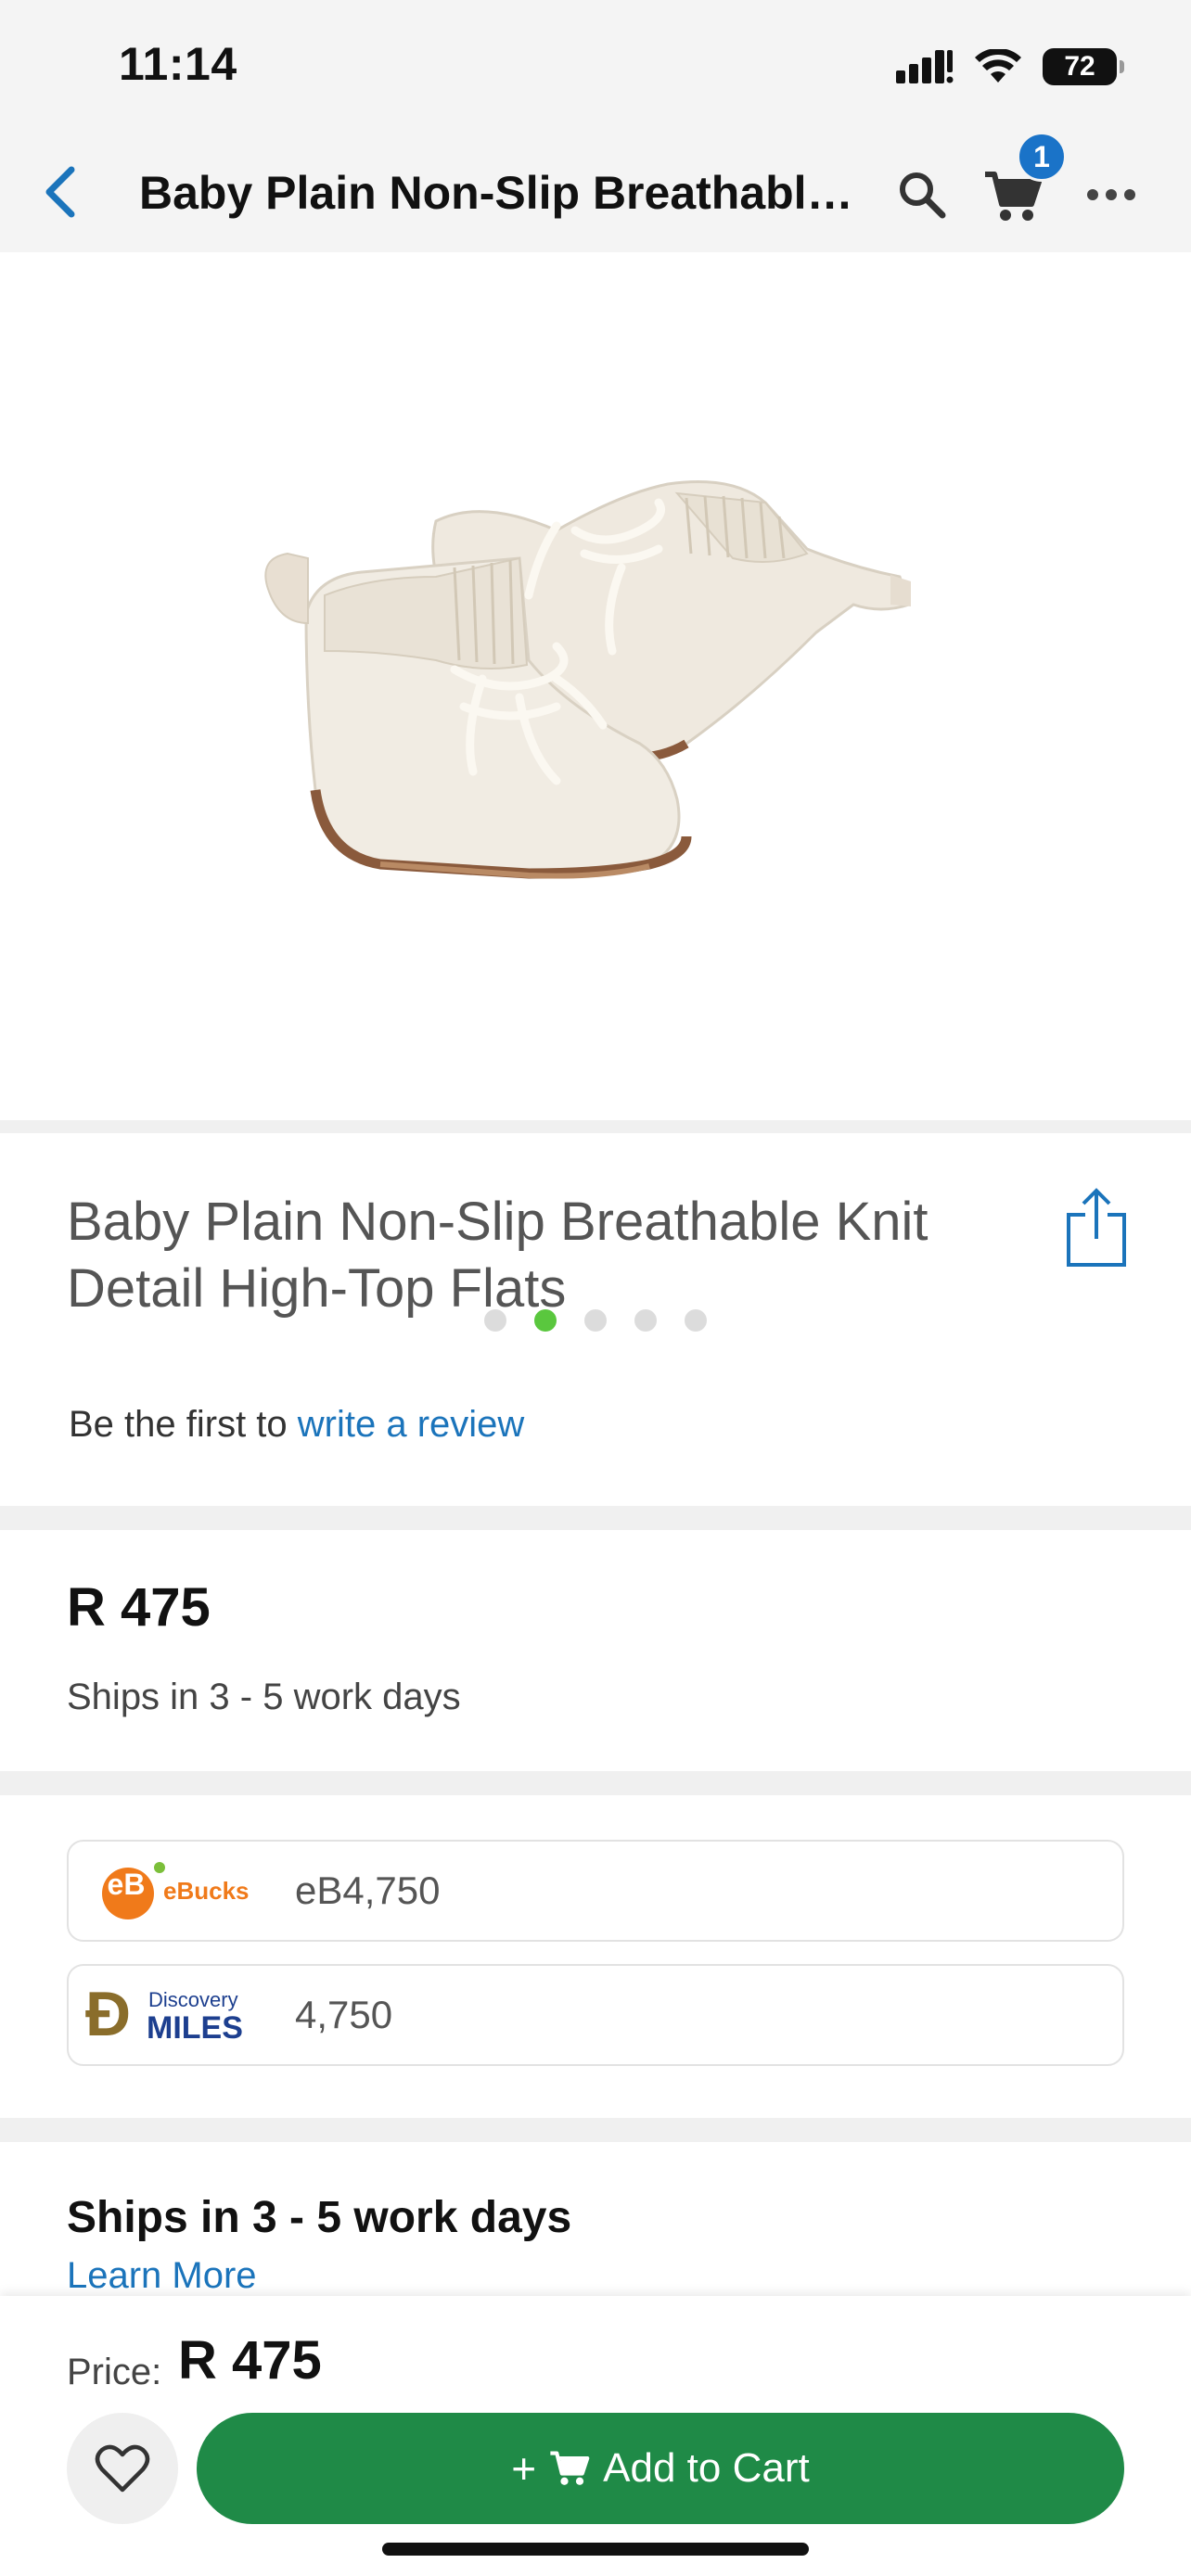  I want to click on bottom-price-label: Price:, so click(114, 2372).